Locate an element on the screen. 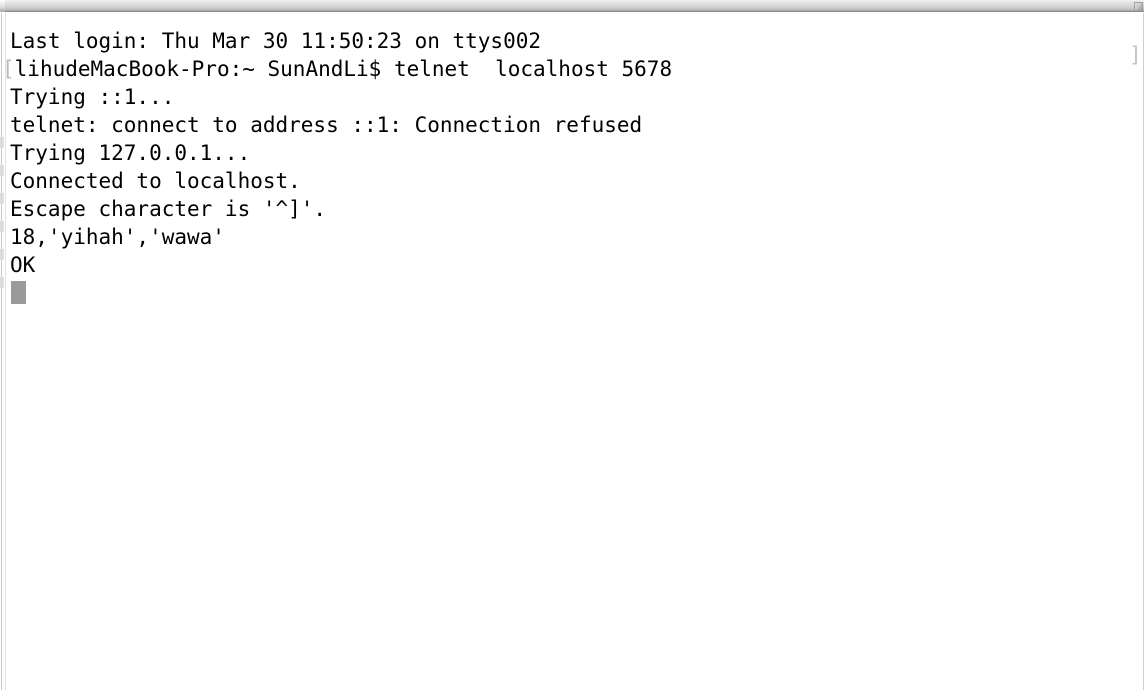 This screenshot has height=690, width=1144. terminal-line-escape-character: Escape character is '^]'. is located at coordinates (168, 209).